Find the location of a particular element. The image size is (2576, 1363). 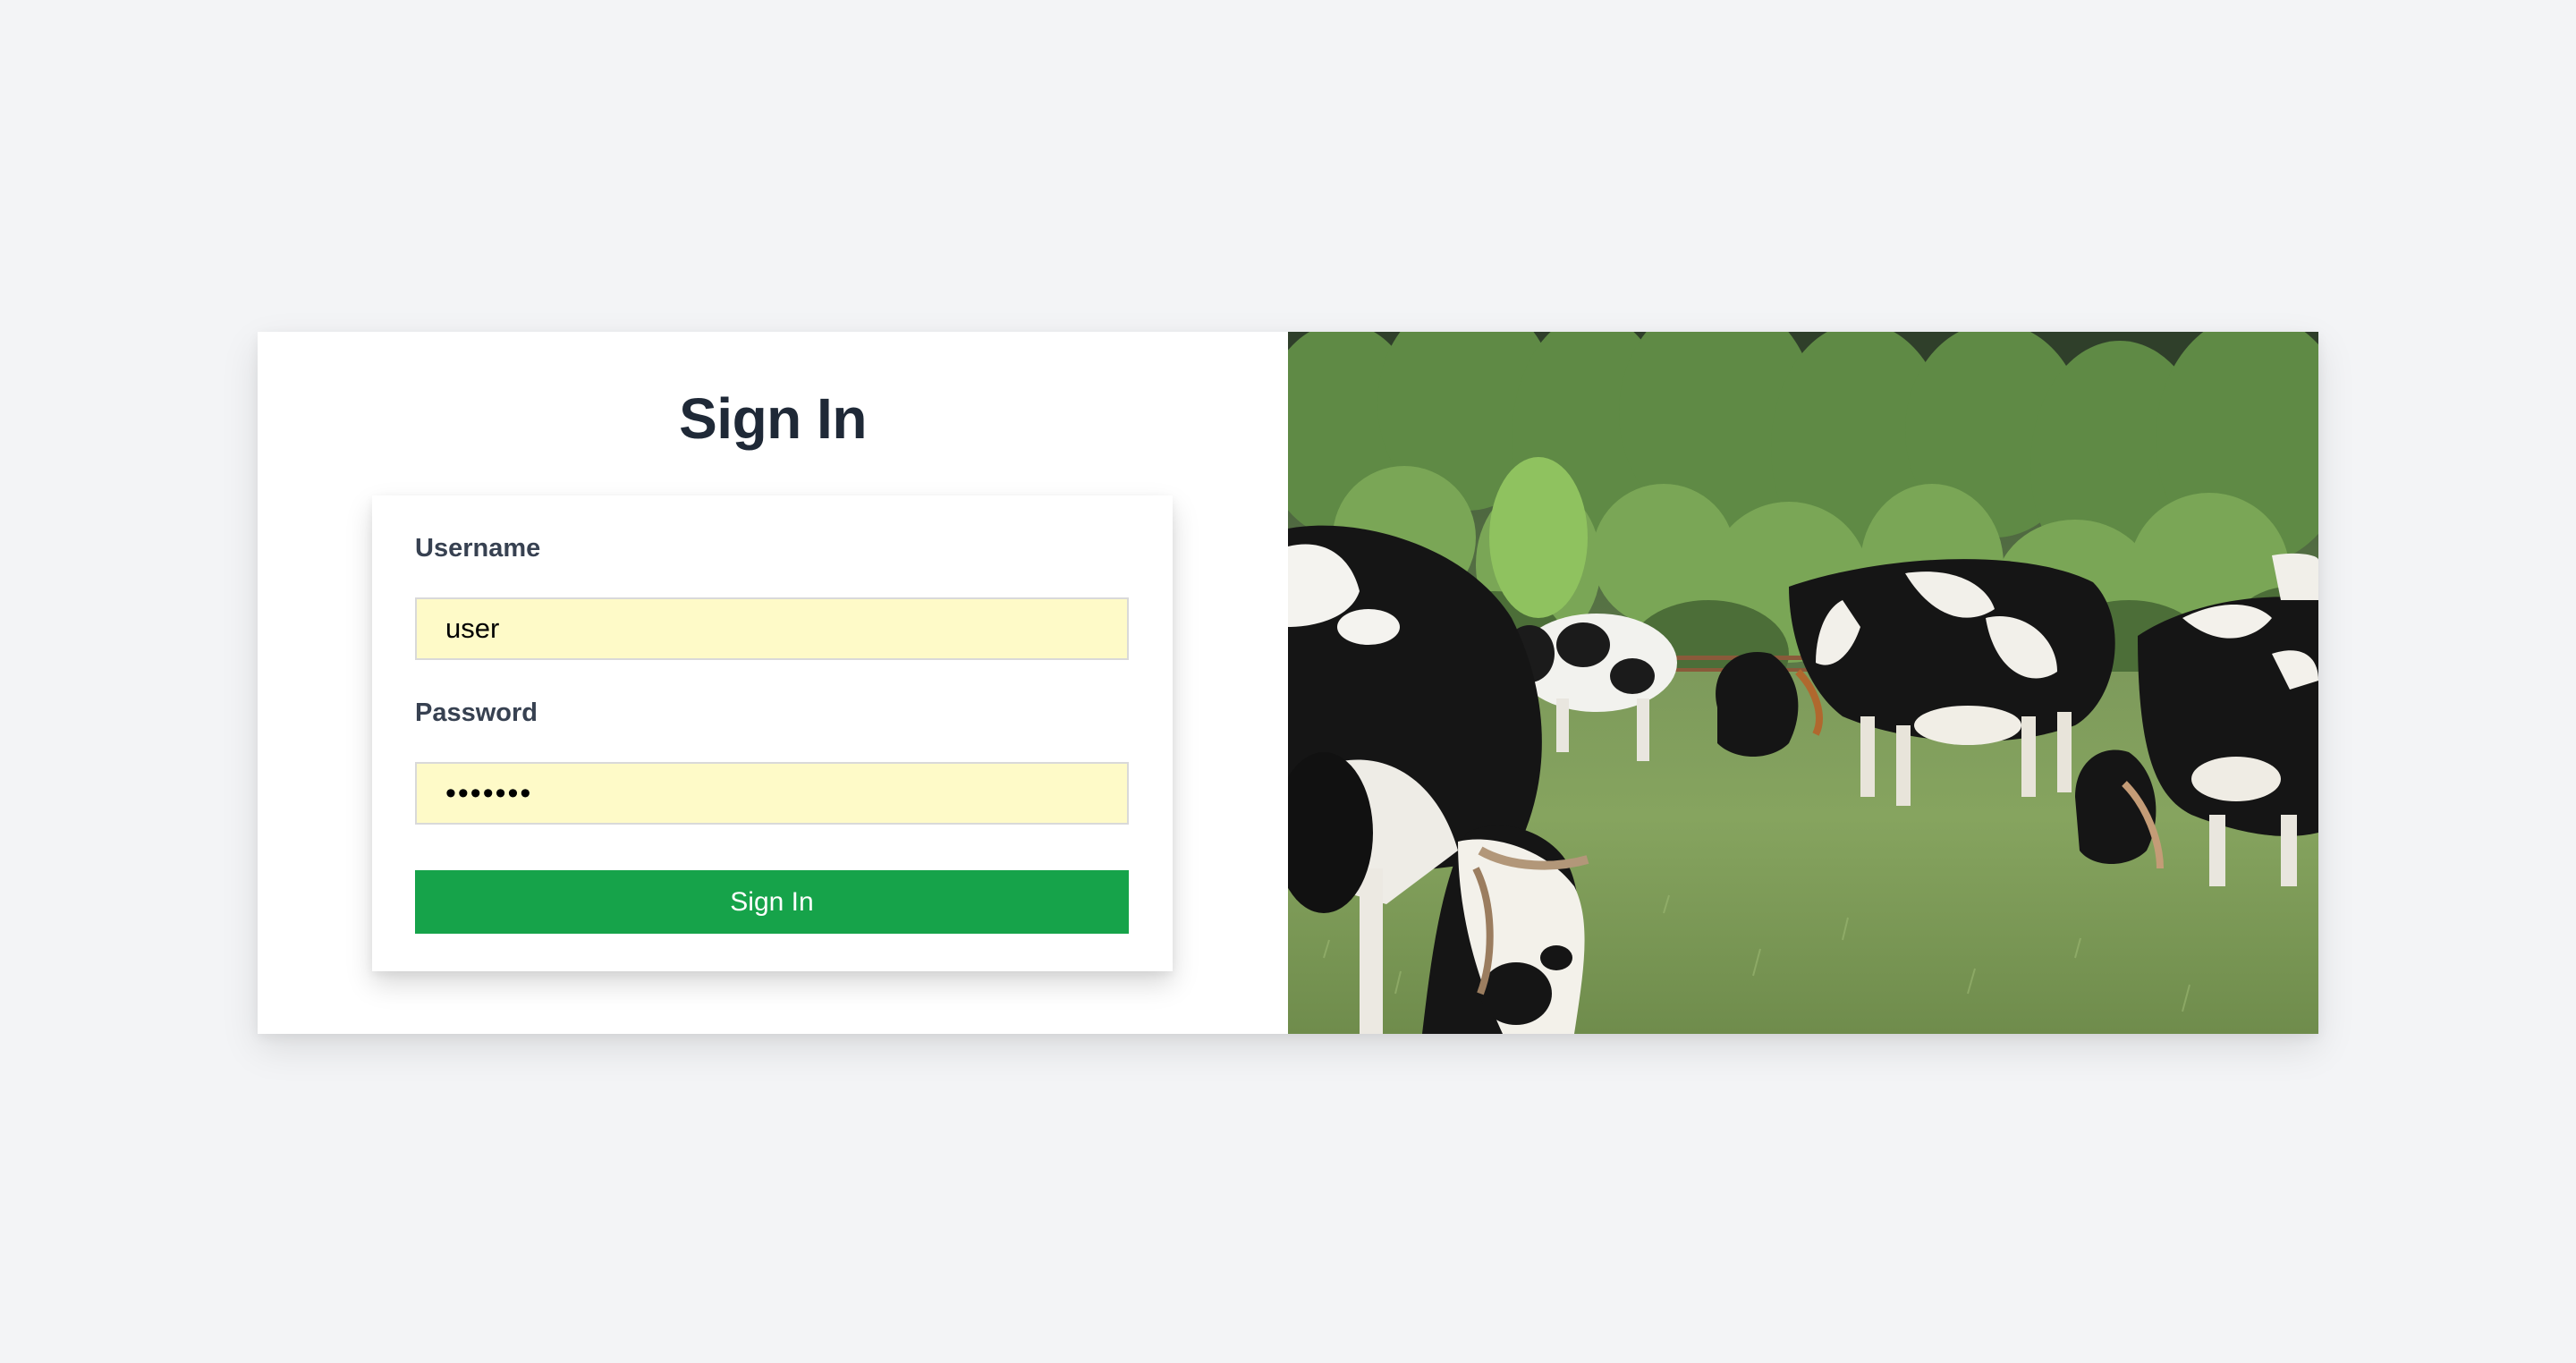

sign-in-card: Username Password Sign In is located at coordinates (772, 733).